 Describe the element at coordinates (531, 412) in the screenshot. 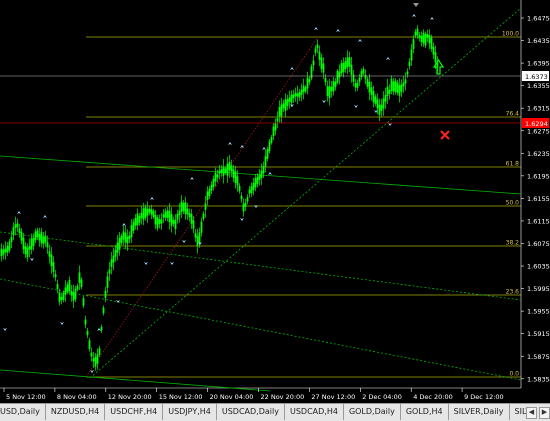

I see `left-arrow-icon: ◀` at that location.